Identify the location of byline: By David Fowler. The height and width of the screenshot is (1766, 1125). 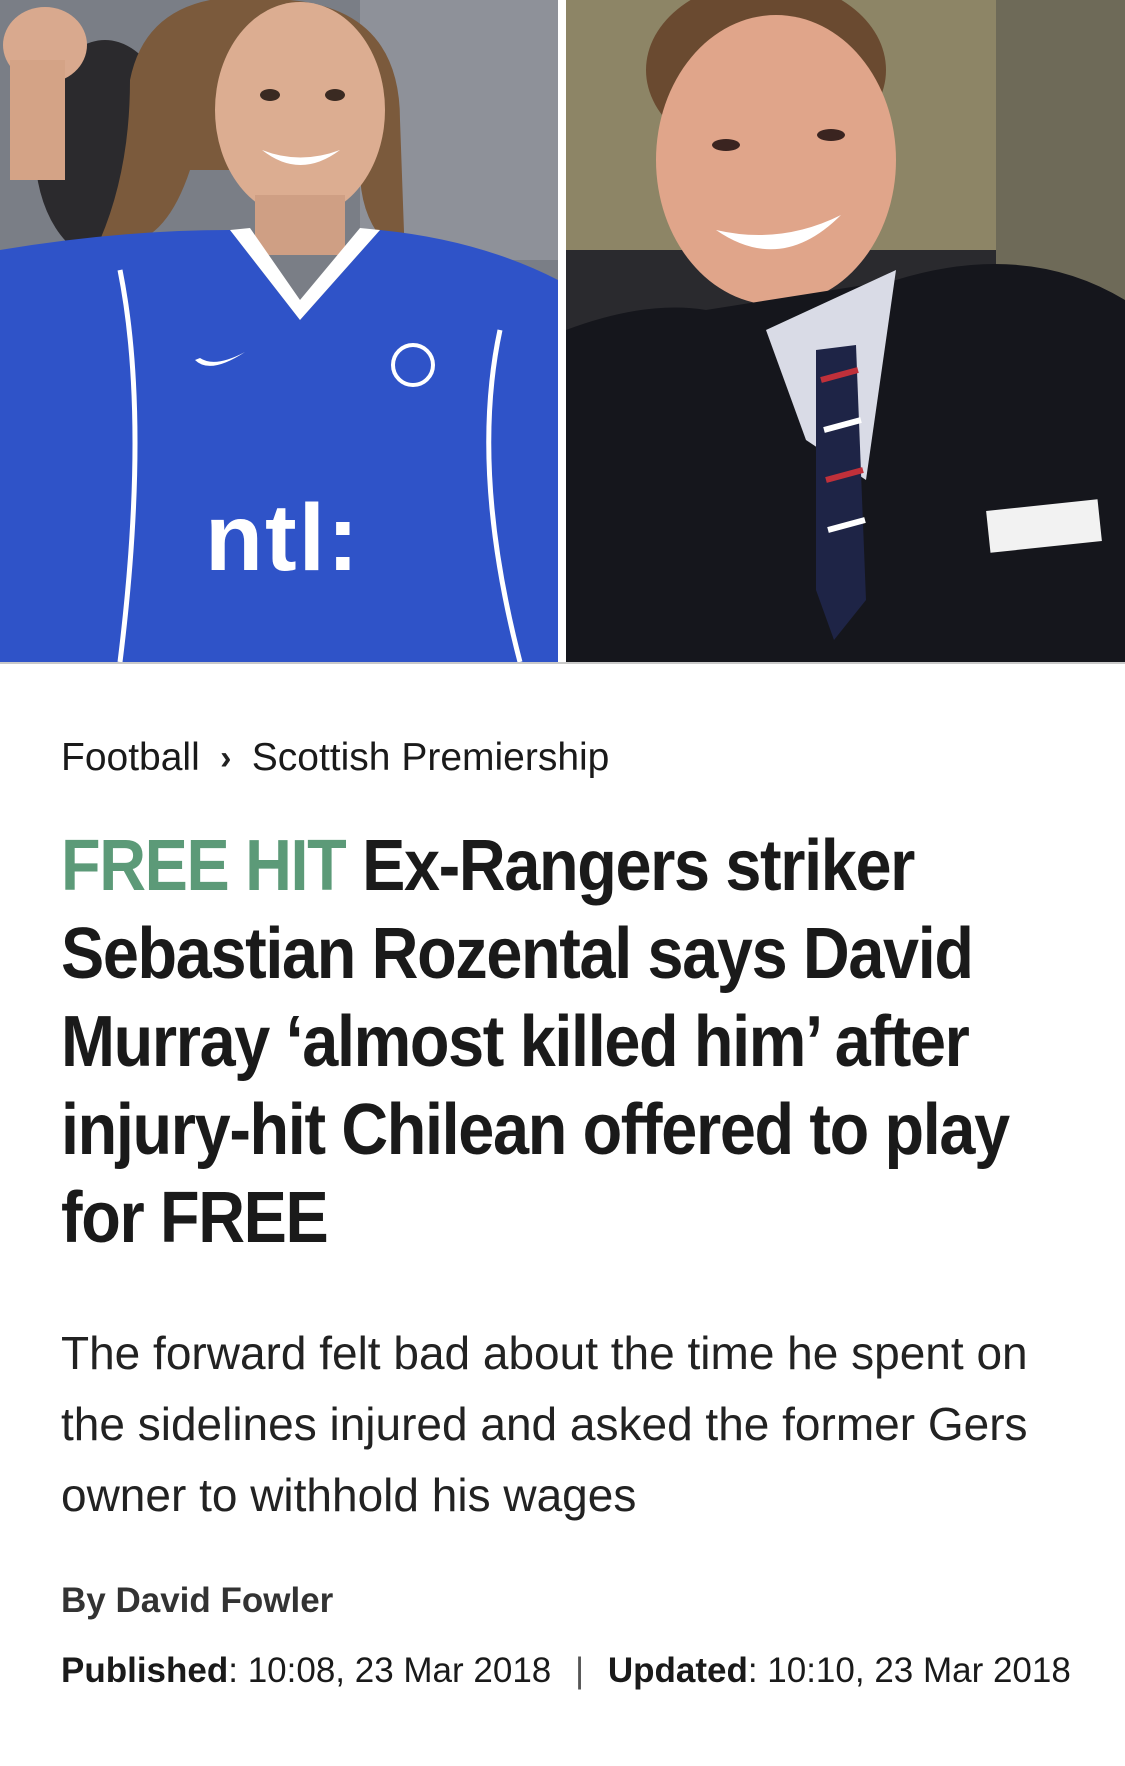
(566, 1601).